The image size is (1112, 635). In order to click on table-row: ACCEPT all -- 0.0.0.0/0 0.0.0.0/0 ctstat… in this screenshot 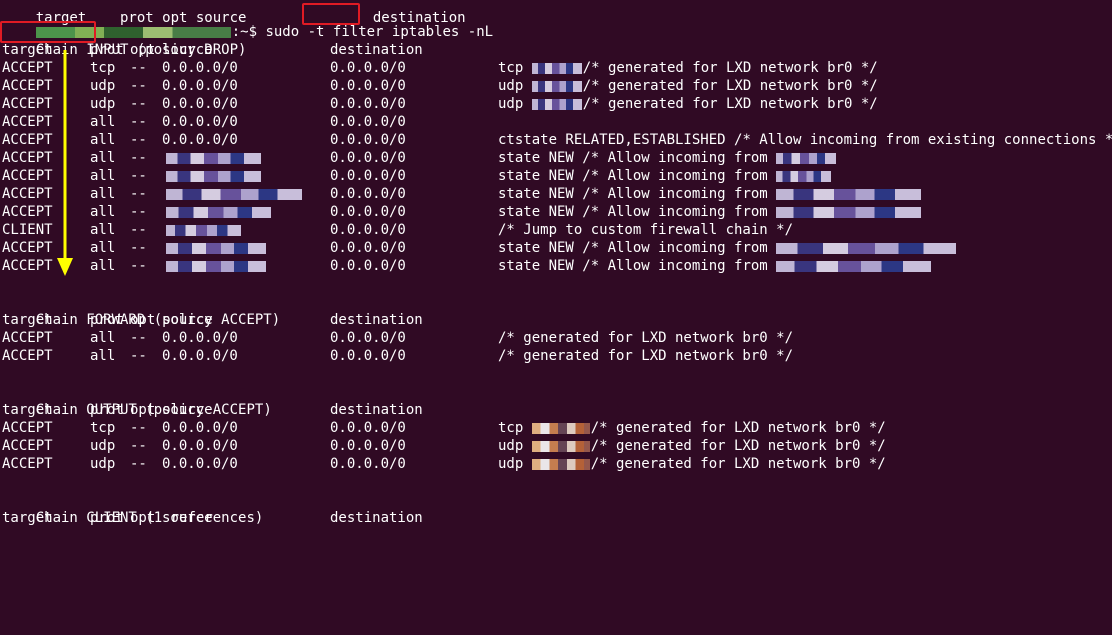, I will do `click(557, 140)`.